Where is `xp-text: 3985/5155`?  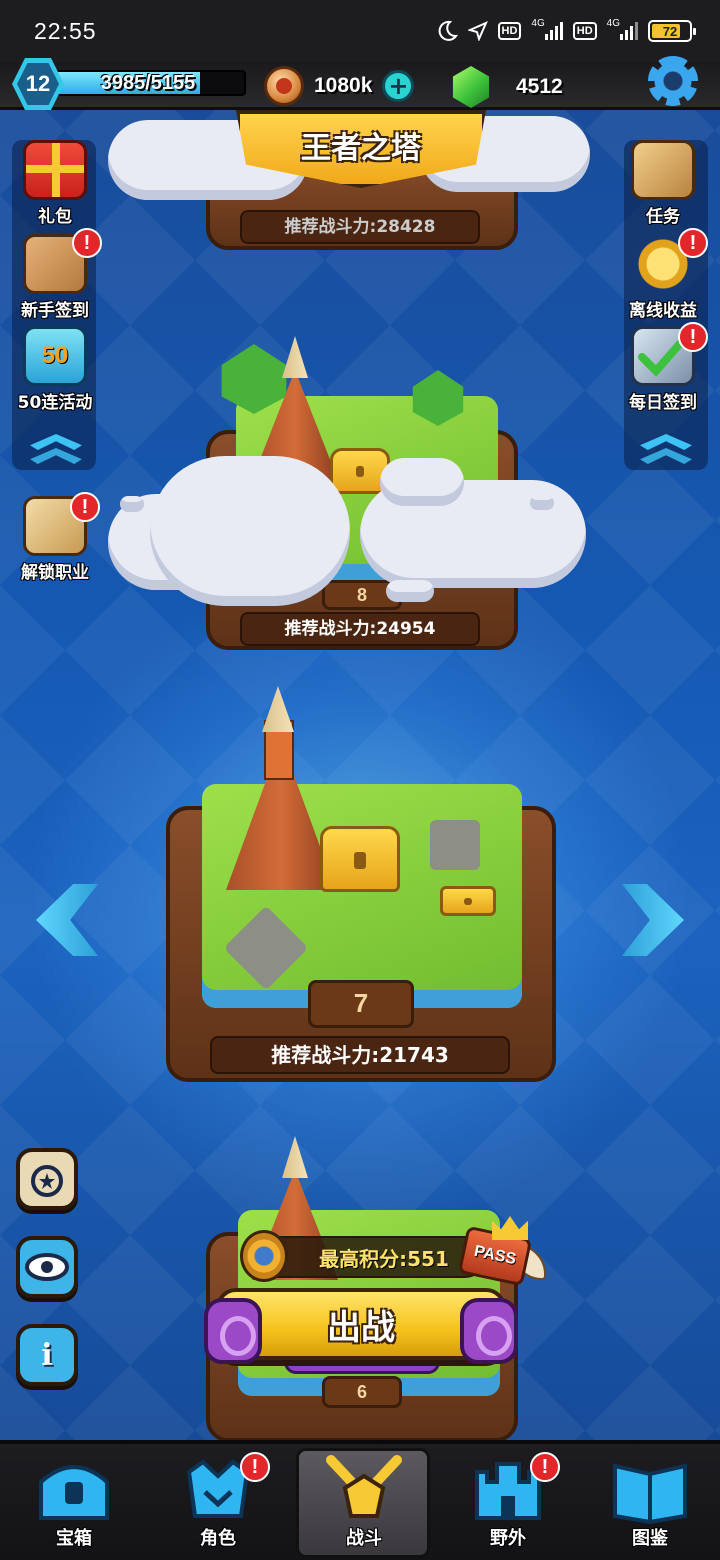
xp-text: 3985/5155 is located at coordinates (148, 83).